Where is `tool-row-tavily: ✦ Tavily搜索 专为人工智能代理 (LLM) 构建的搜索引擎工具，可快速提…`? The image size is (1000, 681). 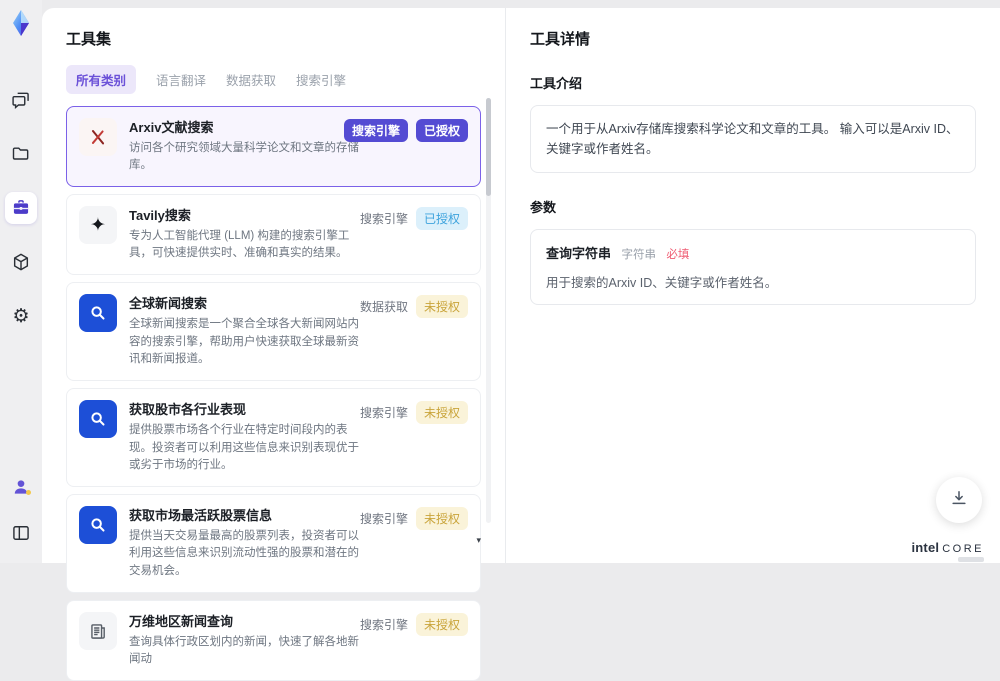
tool-row-tavily: ✦ Tavily搜索 专为人工智能代理 (LLM) 构建的搜索引擎工具，可快速提… is located at coordinates (273, 234).